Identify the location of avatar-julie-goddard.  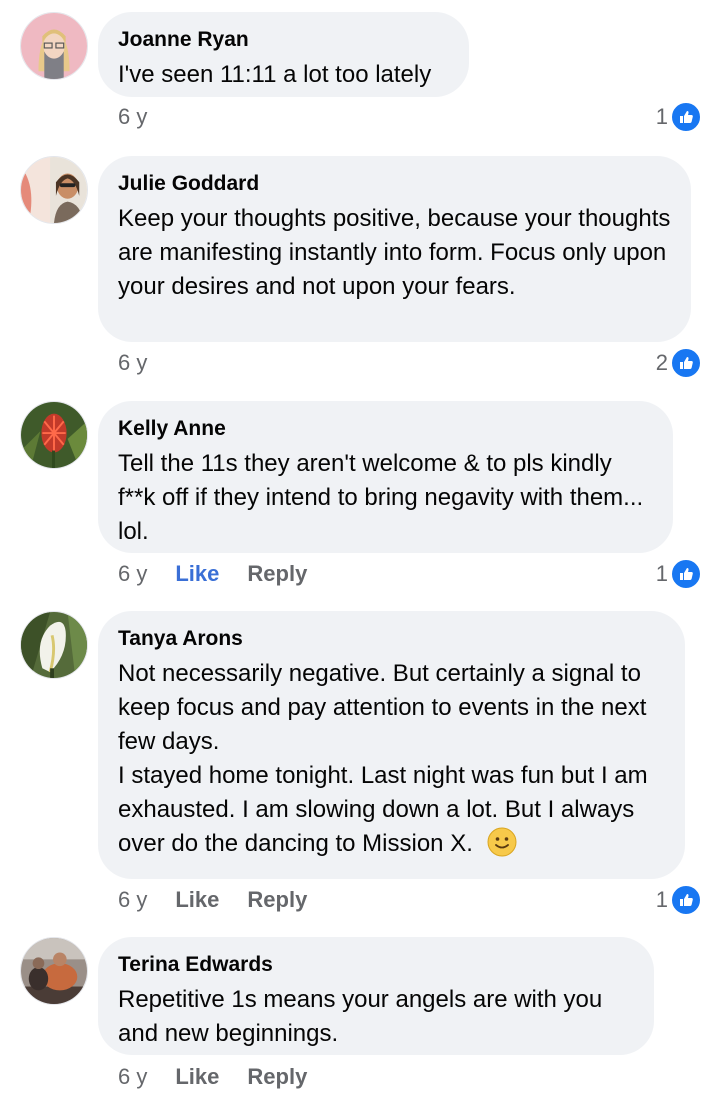
(54, 190).